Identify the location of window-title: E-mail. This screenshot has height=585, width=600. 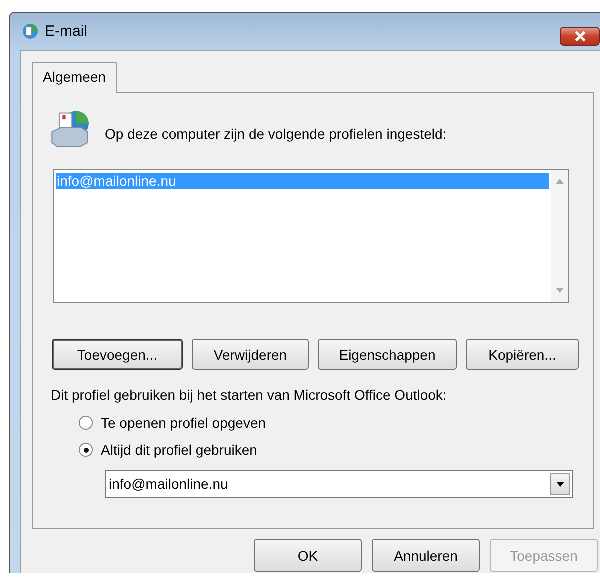
(66, 31).